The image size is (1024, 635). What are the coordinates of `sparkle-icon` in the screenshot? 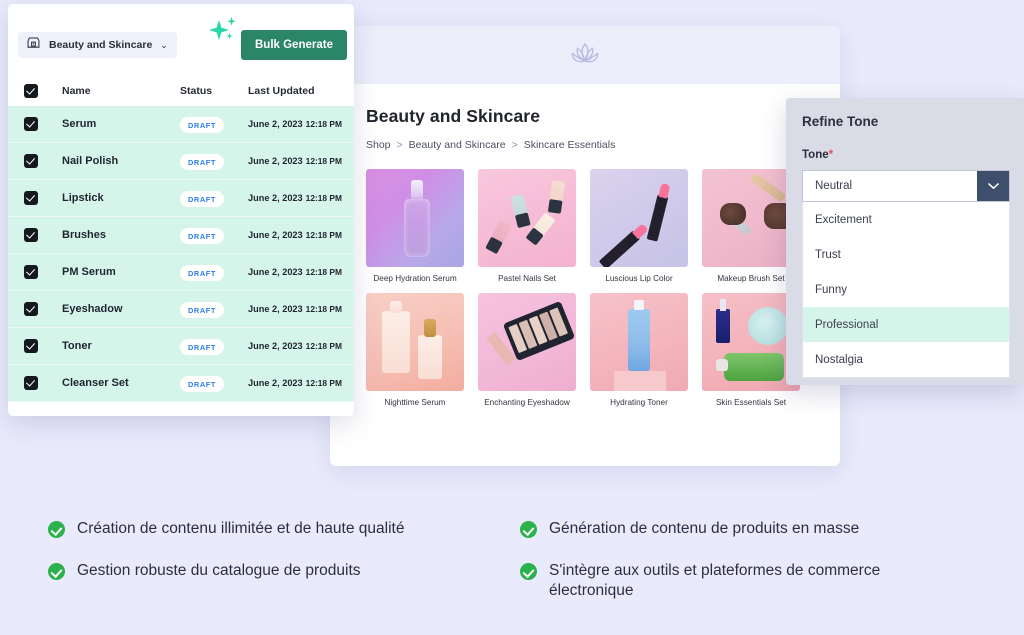 It's located at (223, 32).